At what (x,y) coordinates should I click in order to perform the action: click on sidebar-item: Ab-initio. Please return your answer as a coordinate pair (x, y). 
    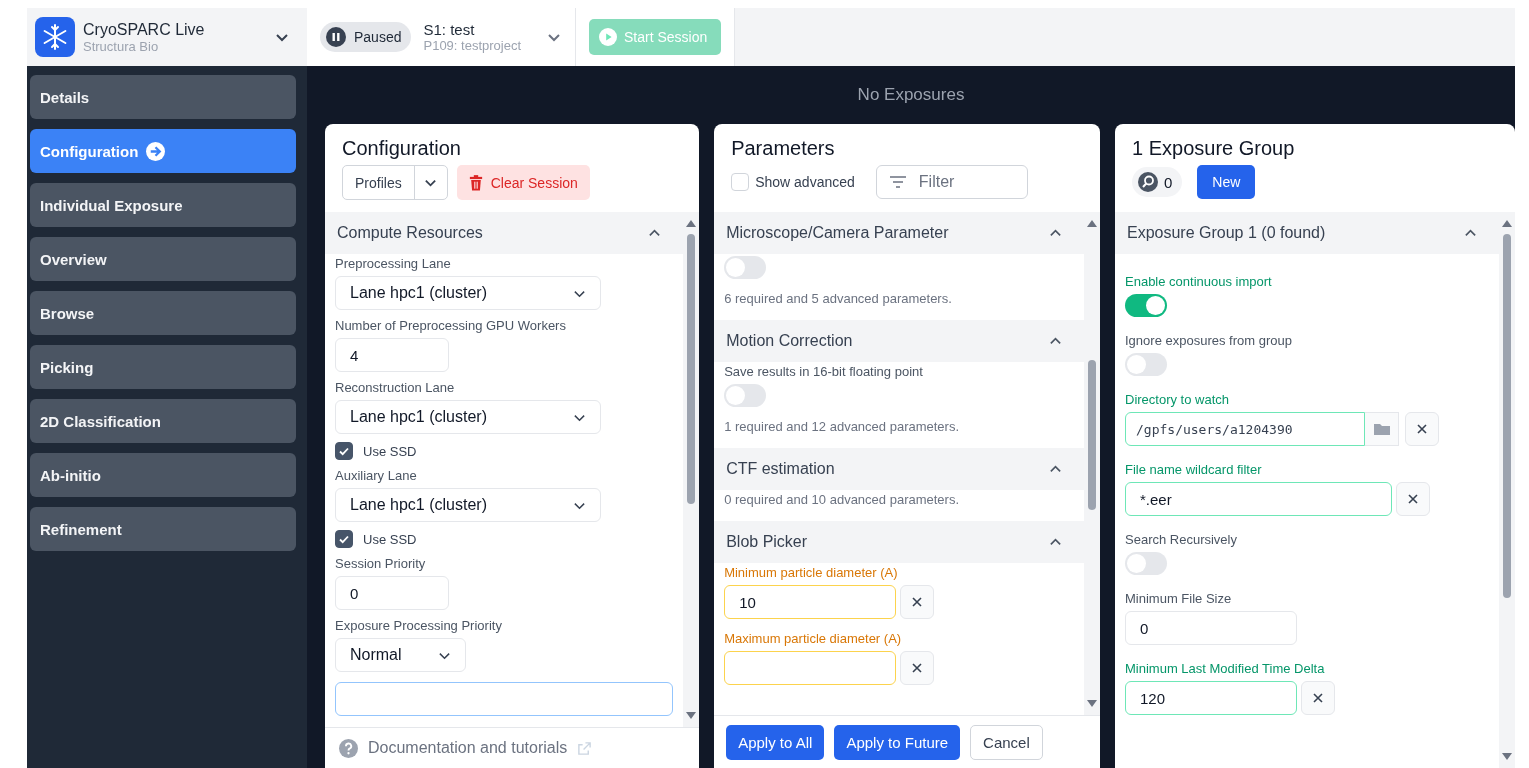
    Looking at the image, I should click on (163, 475).